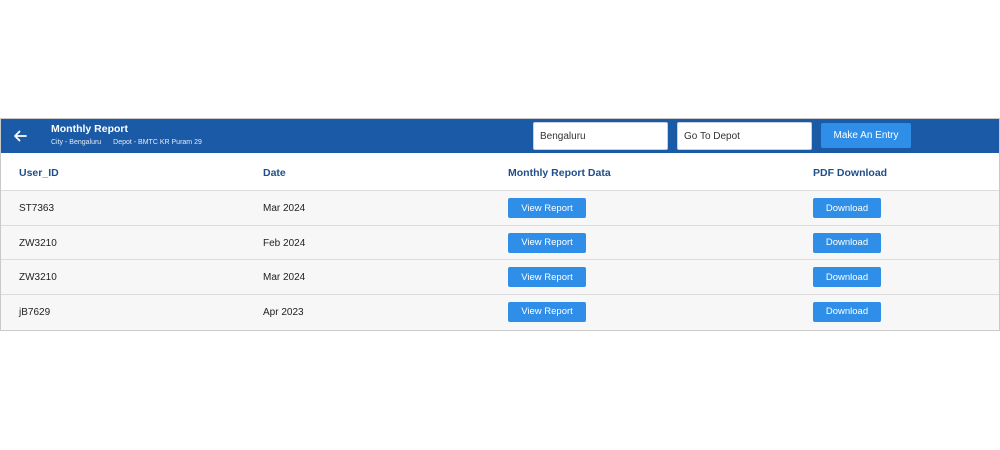 The height and width of the screenshot is (450, 1000). What do you see at coordinates (284, 243) in the screenshot?
I see `date-cell: Feb 2024` at bounding box center [284, 243].